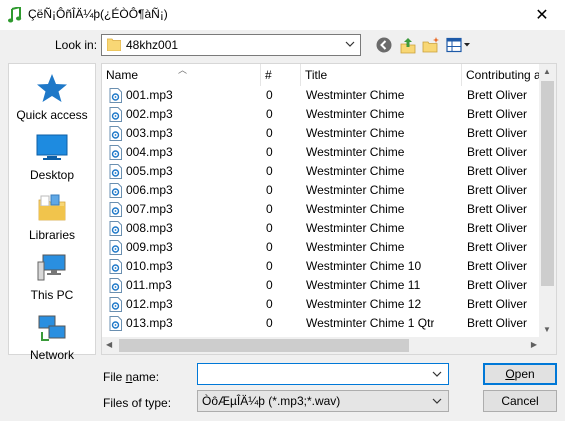 The height and width of the screenshot is (421, 565). What do you see at coordinates (547, 345) in the screenshot?
I see `scrollbar-corner` at bounding box center [547, 345].